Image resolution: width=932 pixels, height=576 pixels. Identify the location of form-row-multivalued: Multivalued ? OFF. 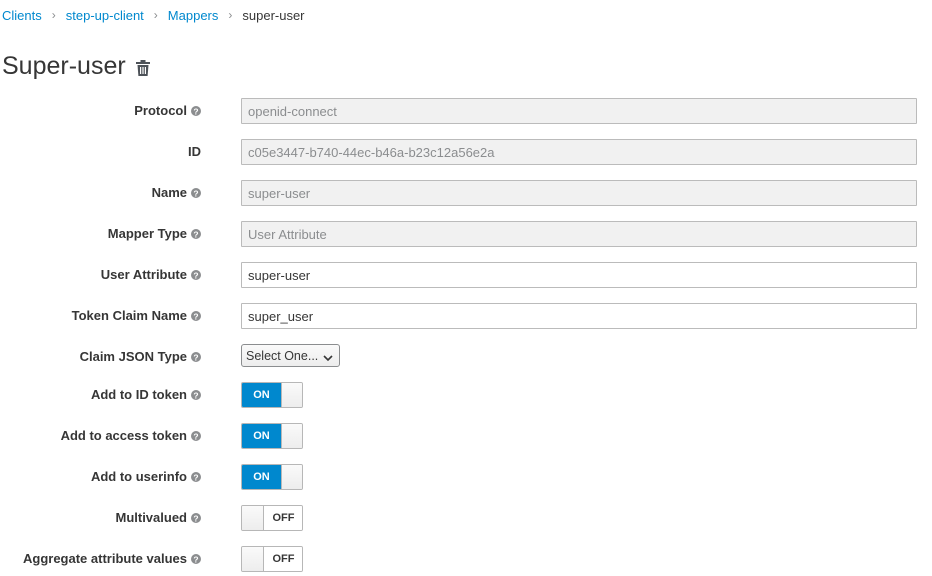
(466, 518).